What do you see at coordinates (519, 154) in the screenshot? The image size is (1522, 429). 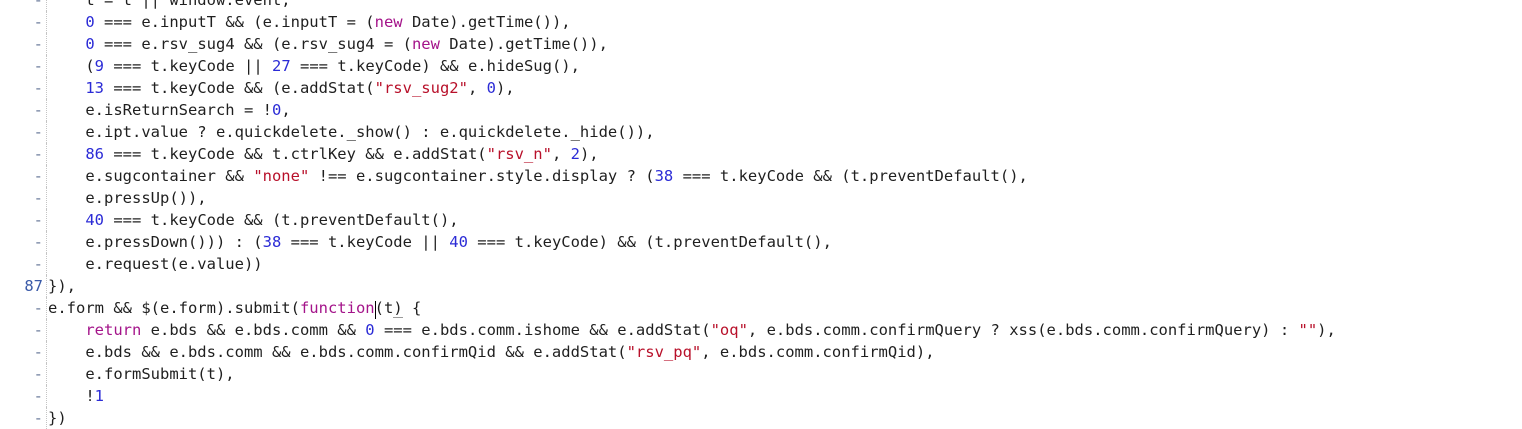 I see `code-token: "rsv_n"` at bounding box center [519, 154].